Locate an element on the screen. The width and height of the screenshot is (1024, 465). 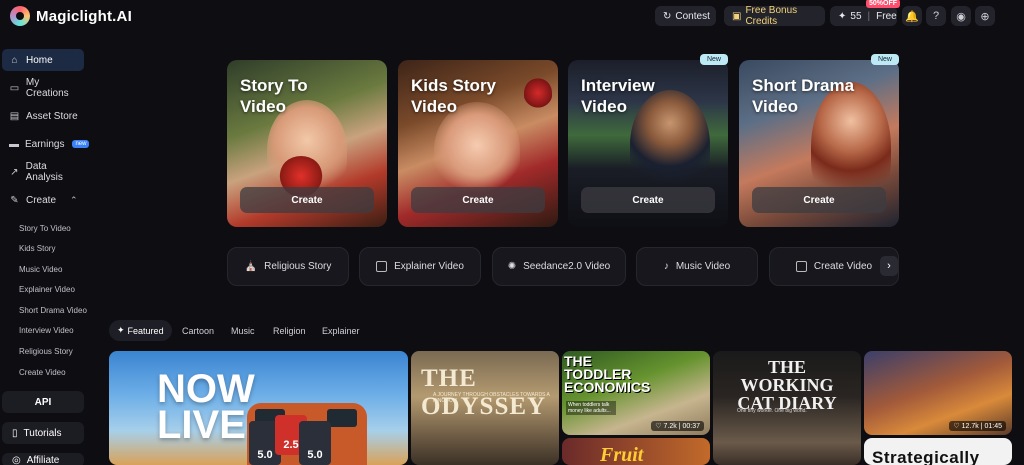
category-seedance-video: ✺ Seedance2.0 Video is located at coordinates (559, 266).